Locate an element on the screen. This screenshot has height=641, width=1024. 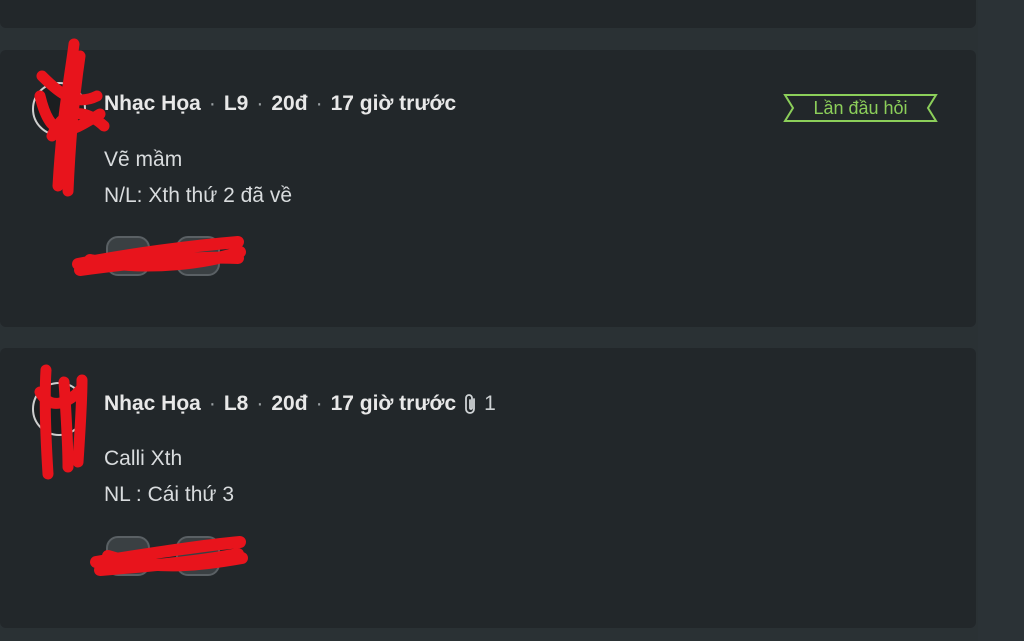
badge-label: Lần đầu hỏi is located at coordinates (860, 108).